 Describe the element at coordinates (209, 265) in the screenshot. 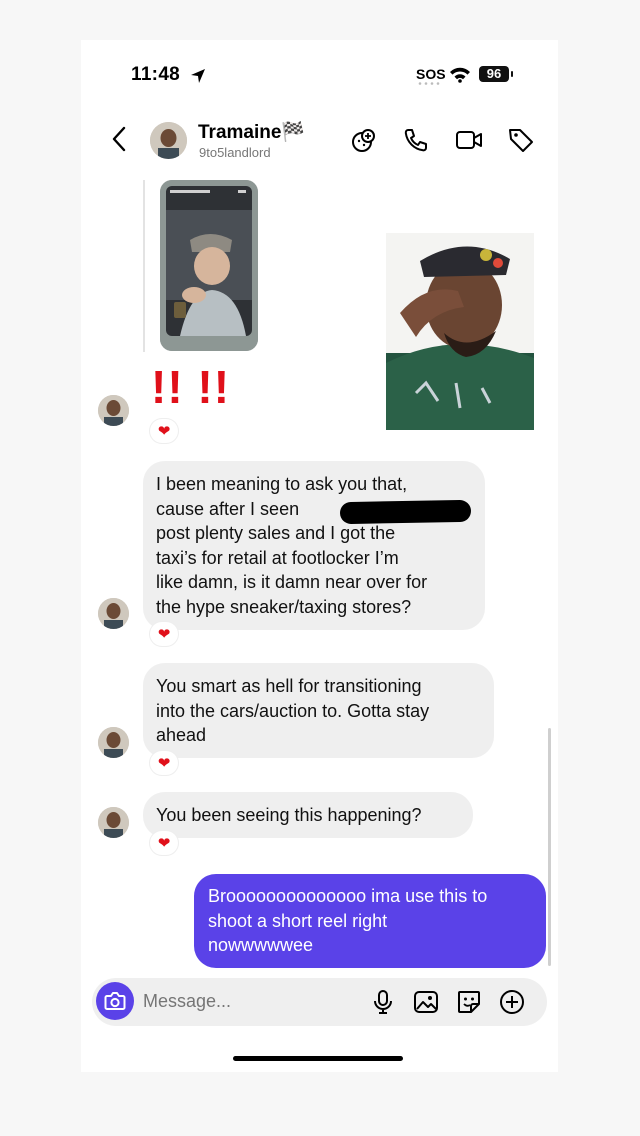

I see `story-thumbnail` at that location.